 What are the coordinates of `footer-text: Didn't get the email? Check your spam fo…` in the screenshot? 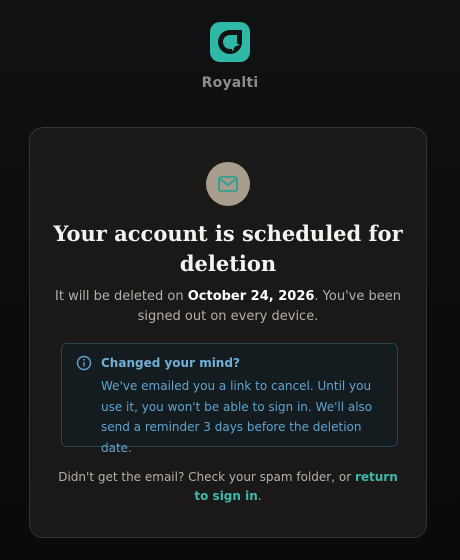 It's located at (228, 487).